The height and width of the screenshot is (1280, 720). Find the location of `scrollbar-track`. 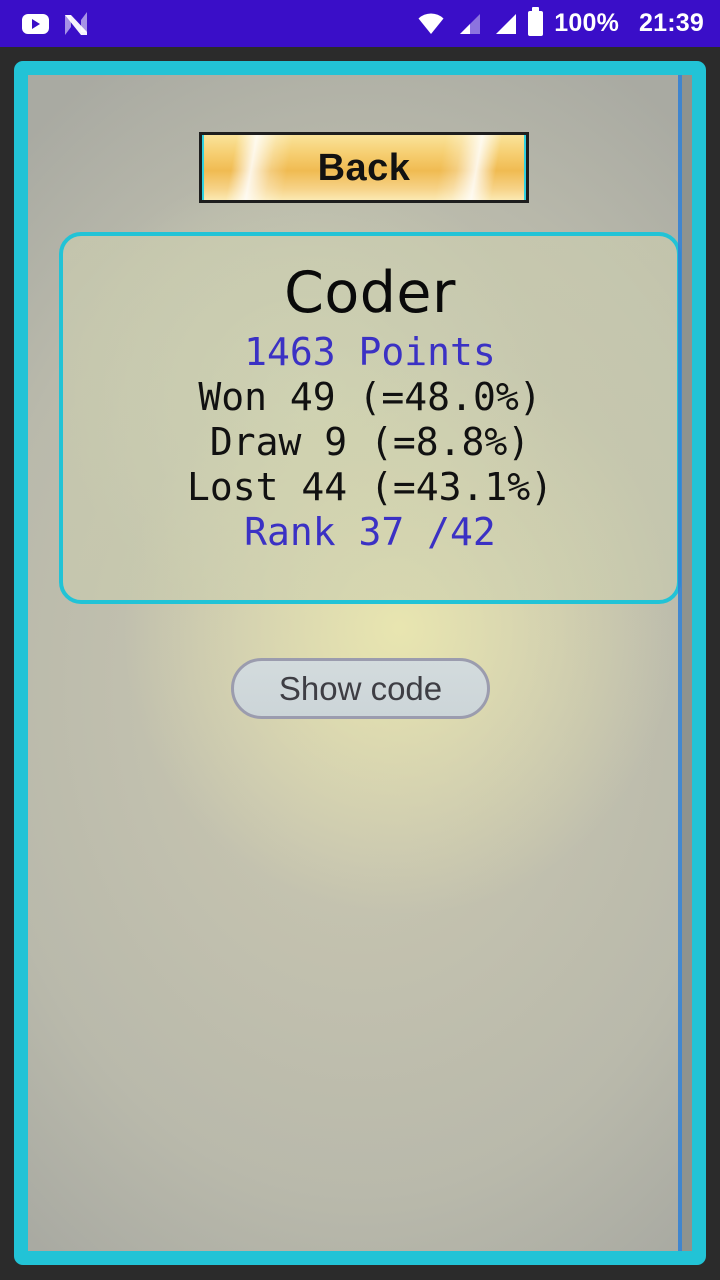

scrollbar-track is located at coordinates (687, 663).